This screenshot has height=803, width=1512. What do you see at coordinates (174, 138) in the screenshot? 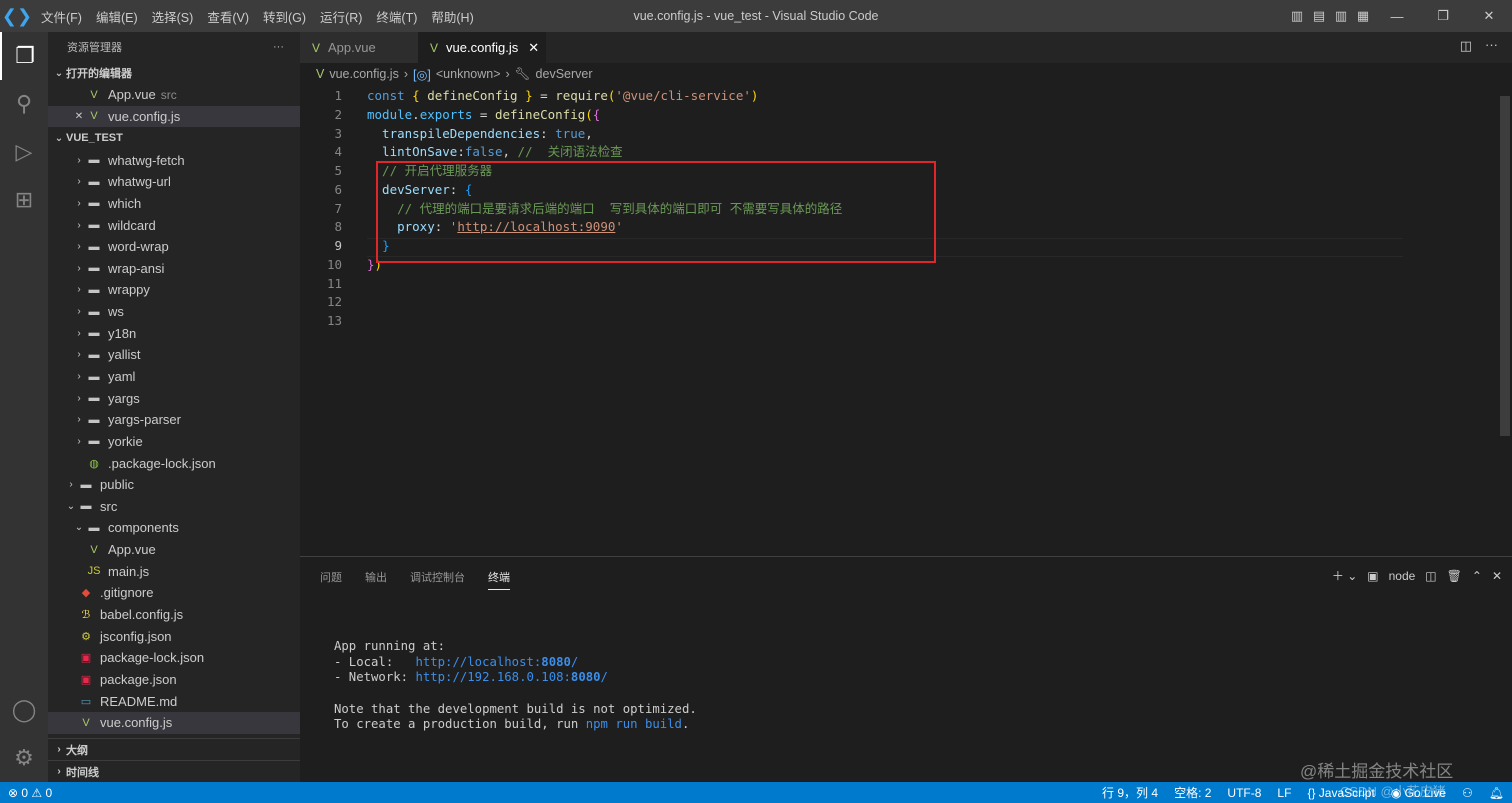
I see `project-header: ⌄ VUE_TEST` at bounding box center [174, 138].